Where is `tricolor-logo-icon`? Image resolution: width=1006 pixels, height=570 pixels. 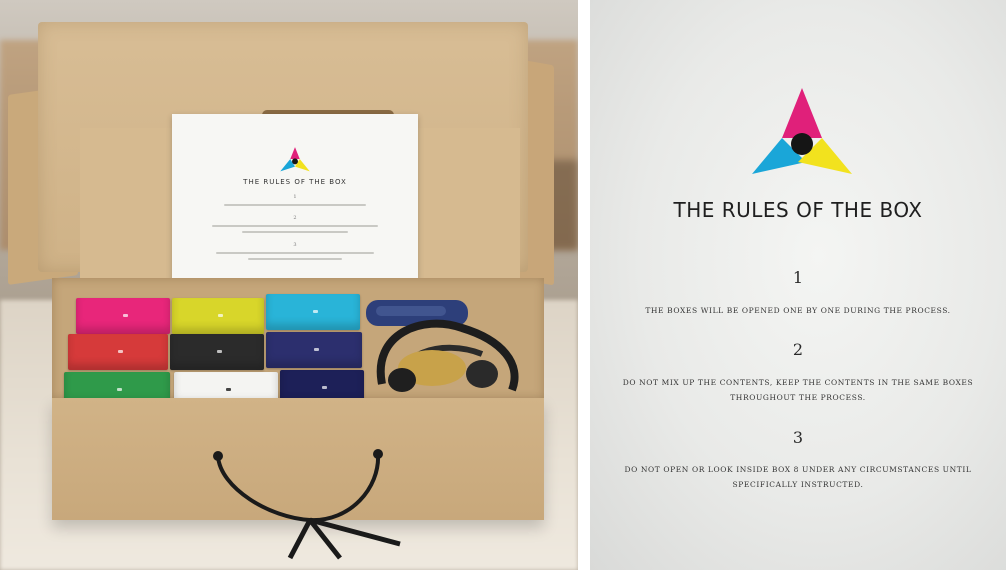
tricolor-logo-icon is located at coordinates (802, 131).